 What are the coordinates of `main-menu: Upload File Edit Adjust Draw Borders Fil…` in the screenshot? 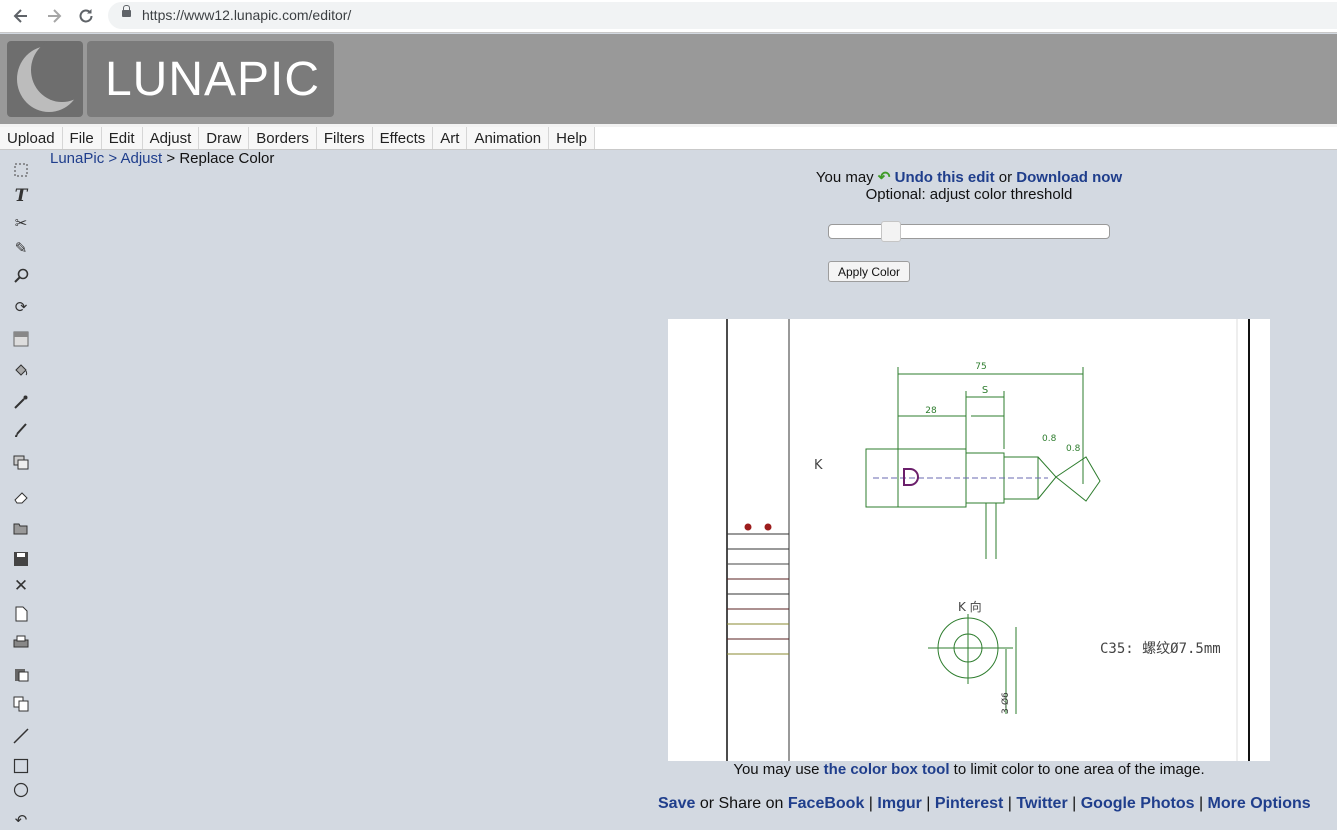 It's located at (668, 137).